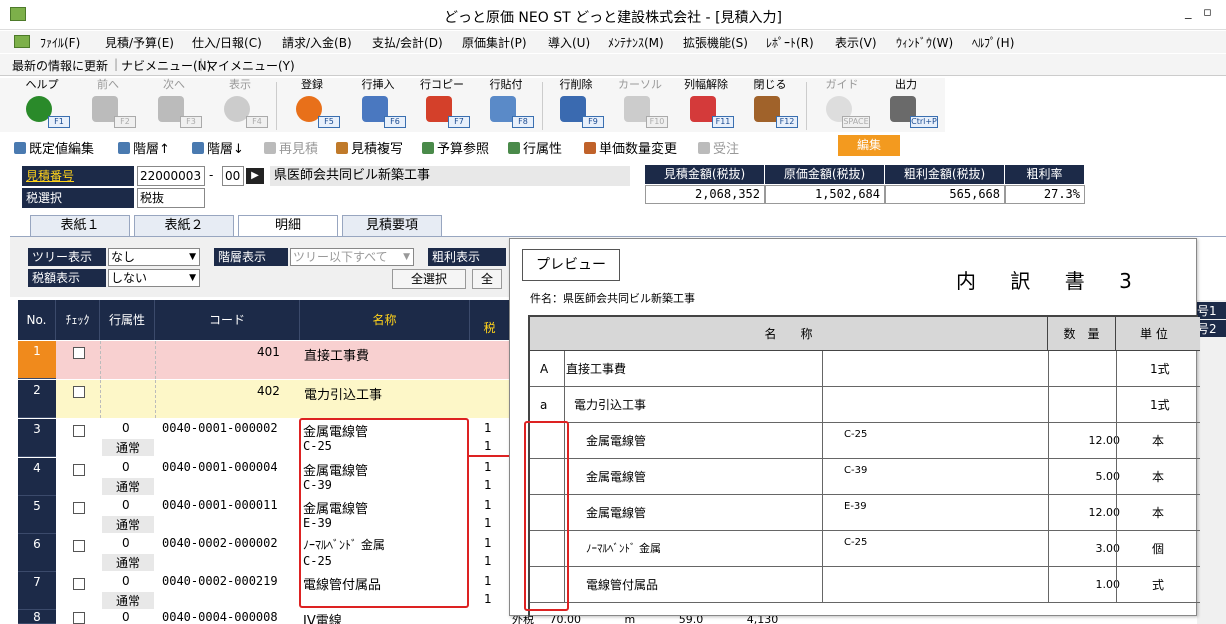  What do you see at coordinates (220, 505) in the screenshot?
I see `row-code: 0040-0001-000011` at bounding box center [220, 505].